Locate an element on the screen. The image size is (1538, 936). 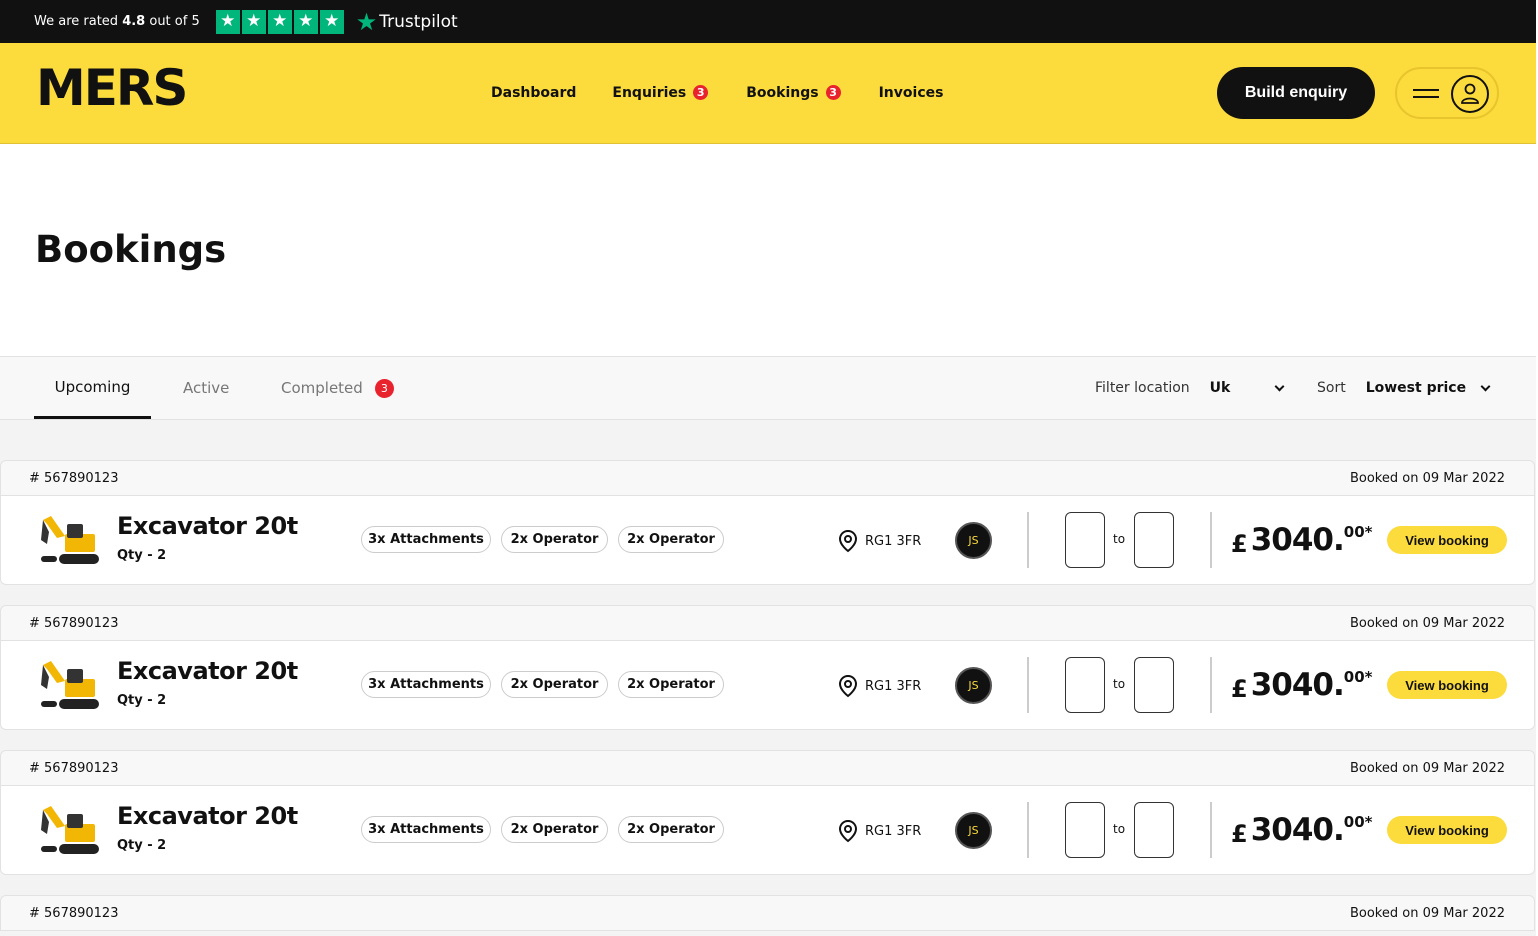
nav-label: Invoices is located at coordinates (911, 92).